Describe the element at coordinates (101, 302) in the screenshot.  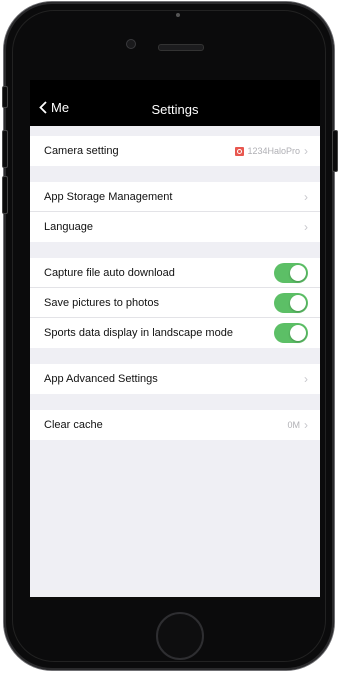
I see `save-pictures-label: Save pictures to photos` at that location.